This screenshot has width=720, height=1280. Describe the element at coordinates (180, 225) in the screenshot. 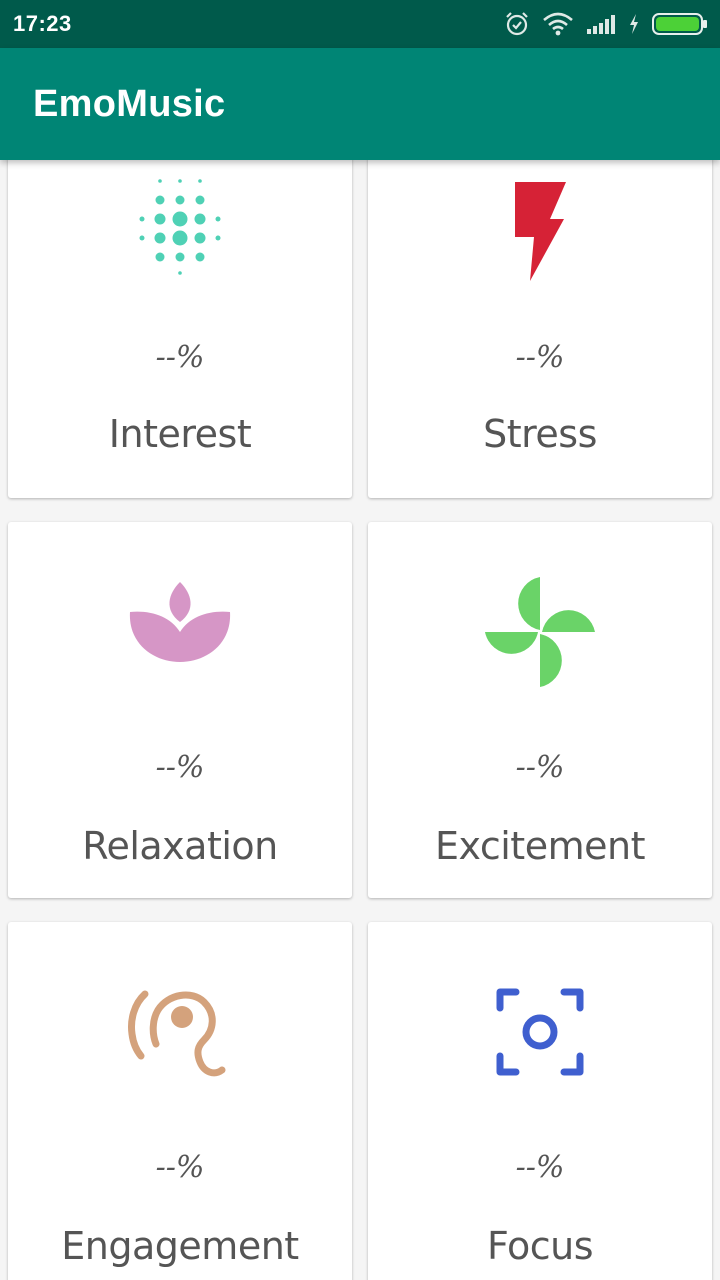

I see `dots-icon` at that location.